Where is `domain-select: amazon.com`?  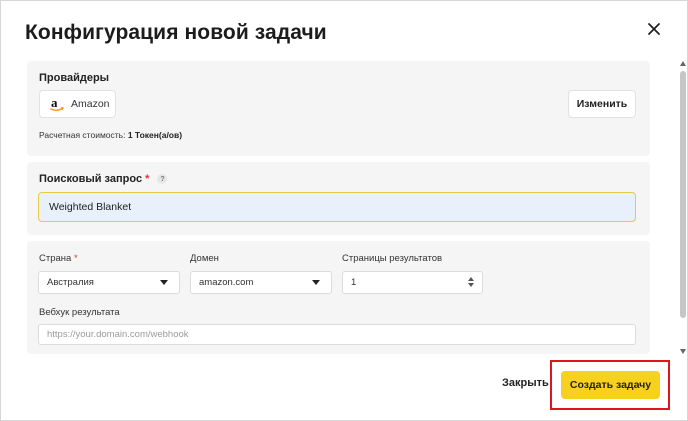 domain-select: amazon.com is located at coordinates (261, 282).